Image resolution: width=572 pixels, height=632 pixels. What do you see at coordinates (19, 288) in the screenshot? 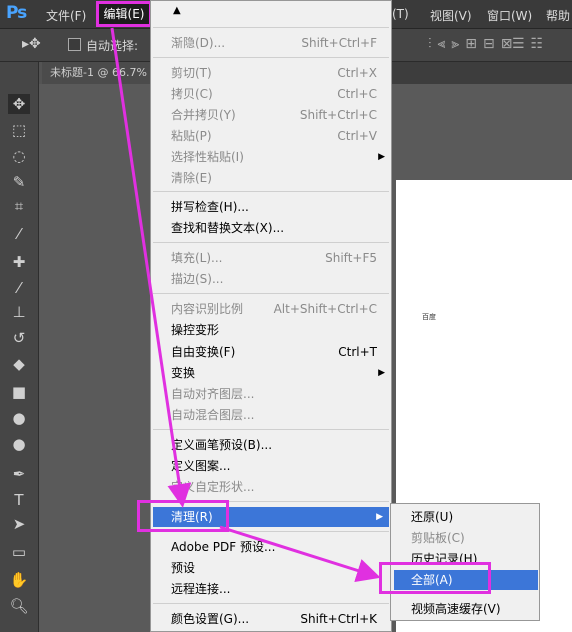
I see `brush-tool-icon: ⁄` at bounding box center [19, 288].